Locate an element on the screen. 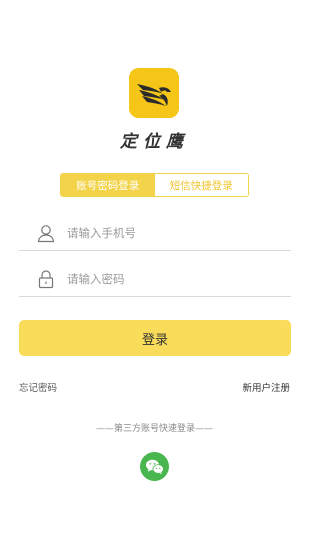  password-input is located at coordinates (167, 278).